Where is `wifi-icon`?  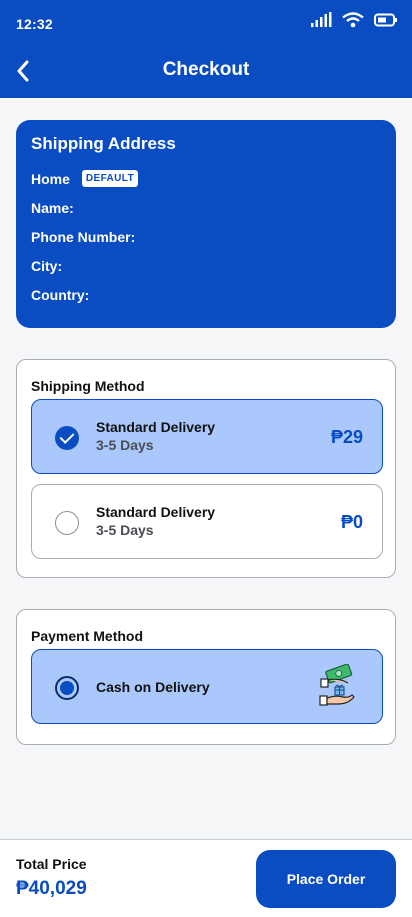
wifi-icon is located at coordinates (353, 20).